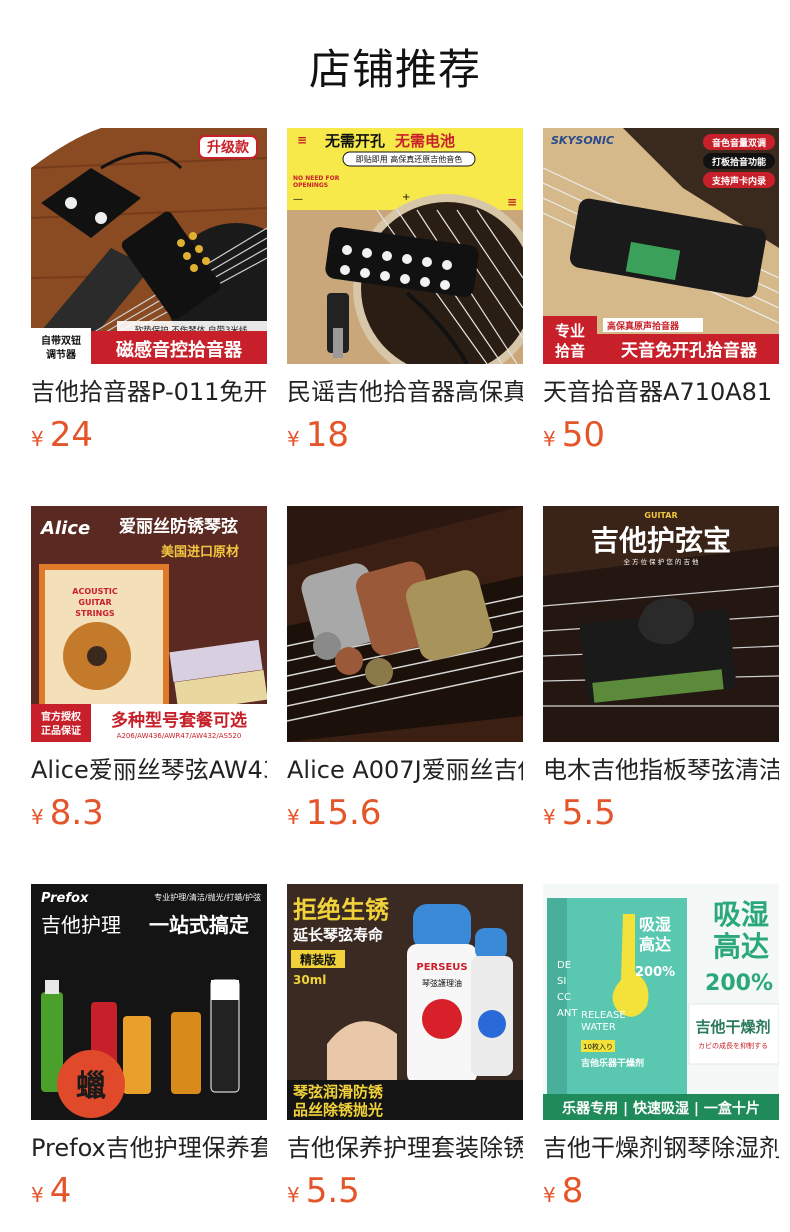 This screenshot has height=1232, width=790. I want to click on price-row: ¥ 18, so click(405, 435).